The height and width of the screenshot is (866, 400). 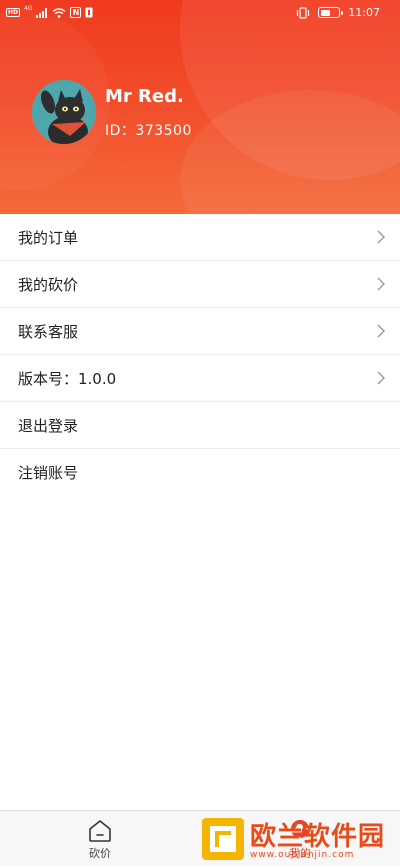 I want to click on battery-icon, so click(x=331, y=12).